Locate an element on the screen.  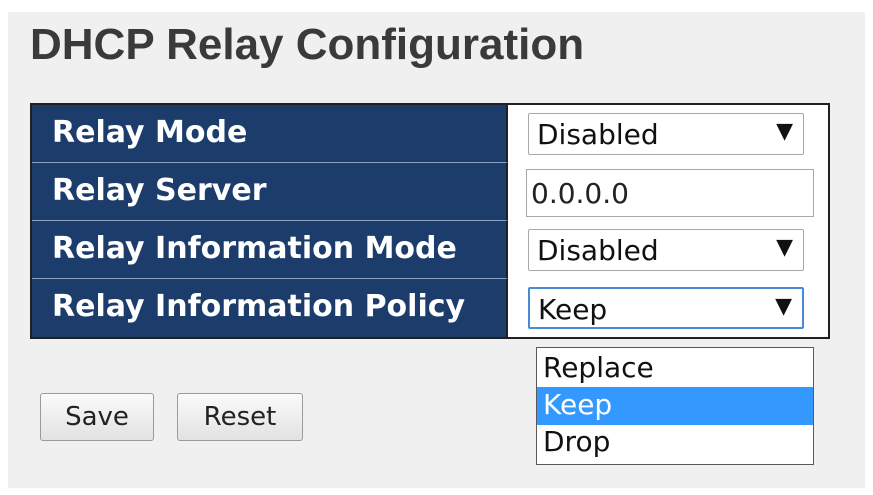
row-relay-information-mode: Relay Information Mode Disabled ▼ is located at coordinates (430, 250).